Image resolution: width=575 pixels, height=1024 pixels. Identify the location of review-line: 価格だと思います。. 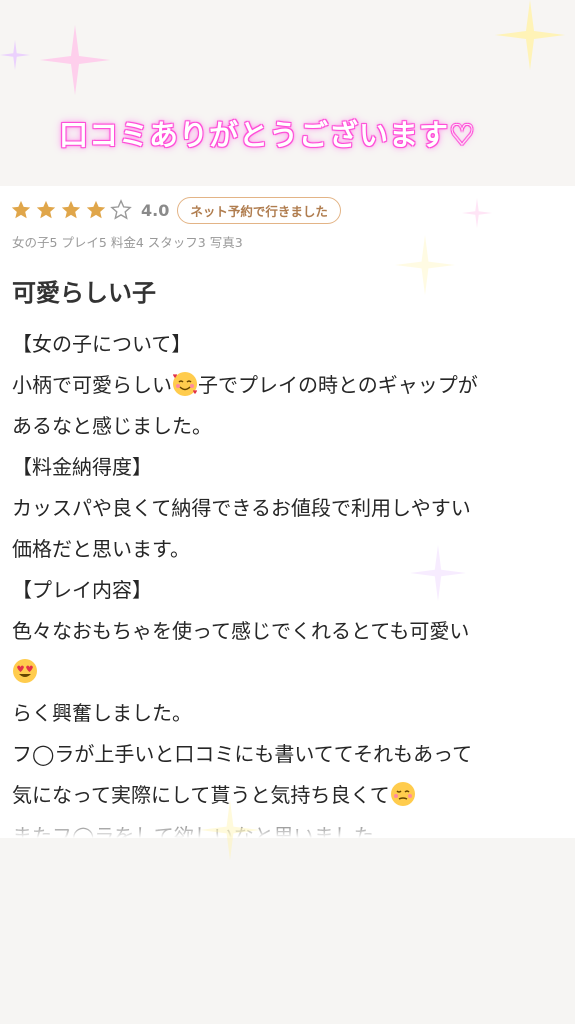
(101, 549).